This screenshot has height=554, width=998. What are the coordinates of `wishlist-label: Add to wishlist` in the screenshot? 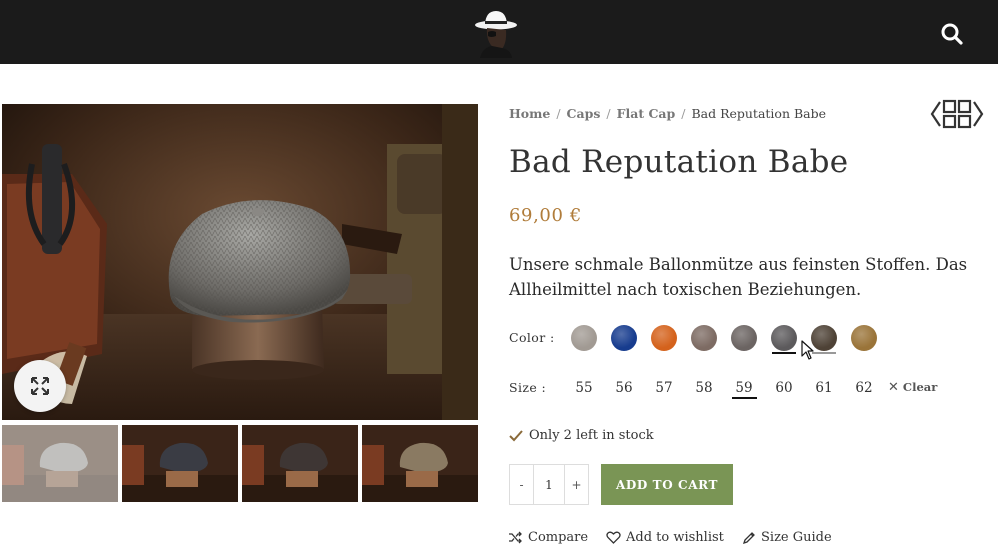 It's located at (675, 537).